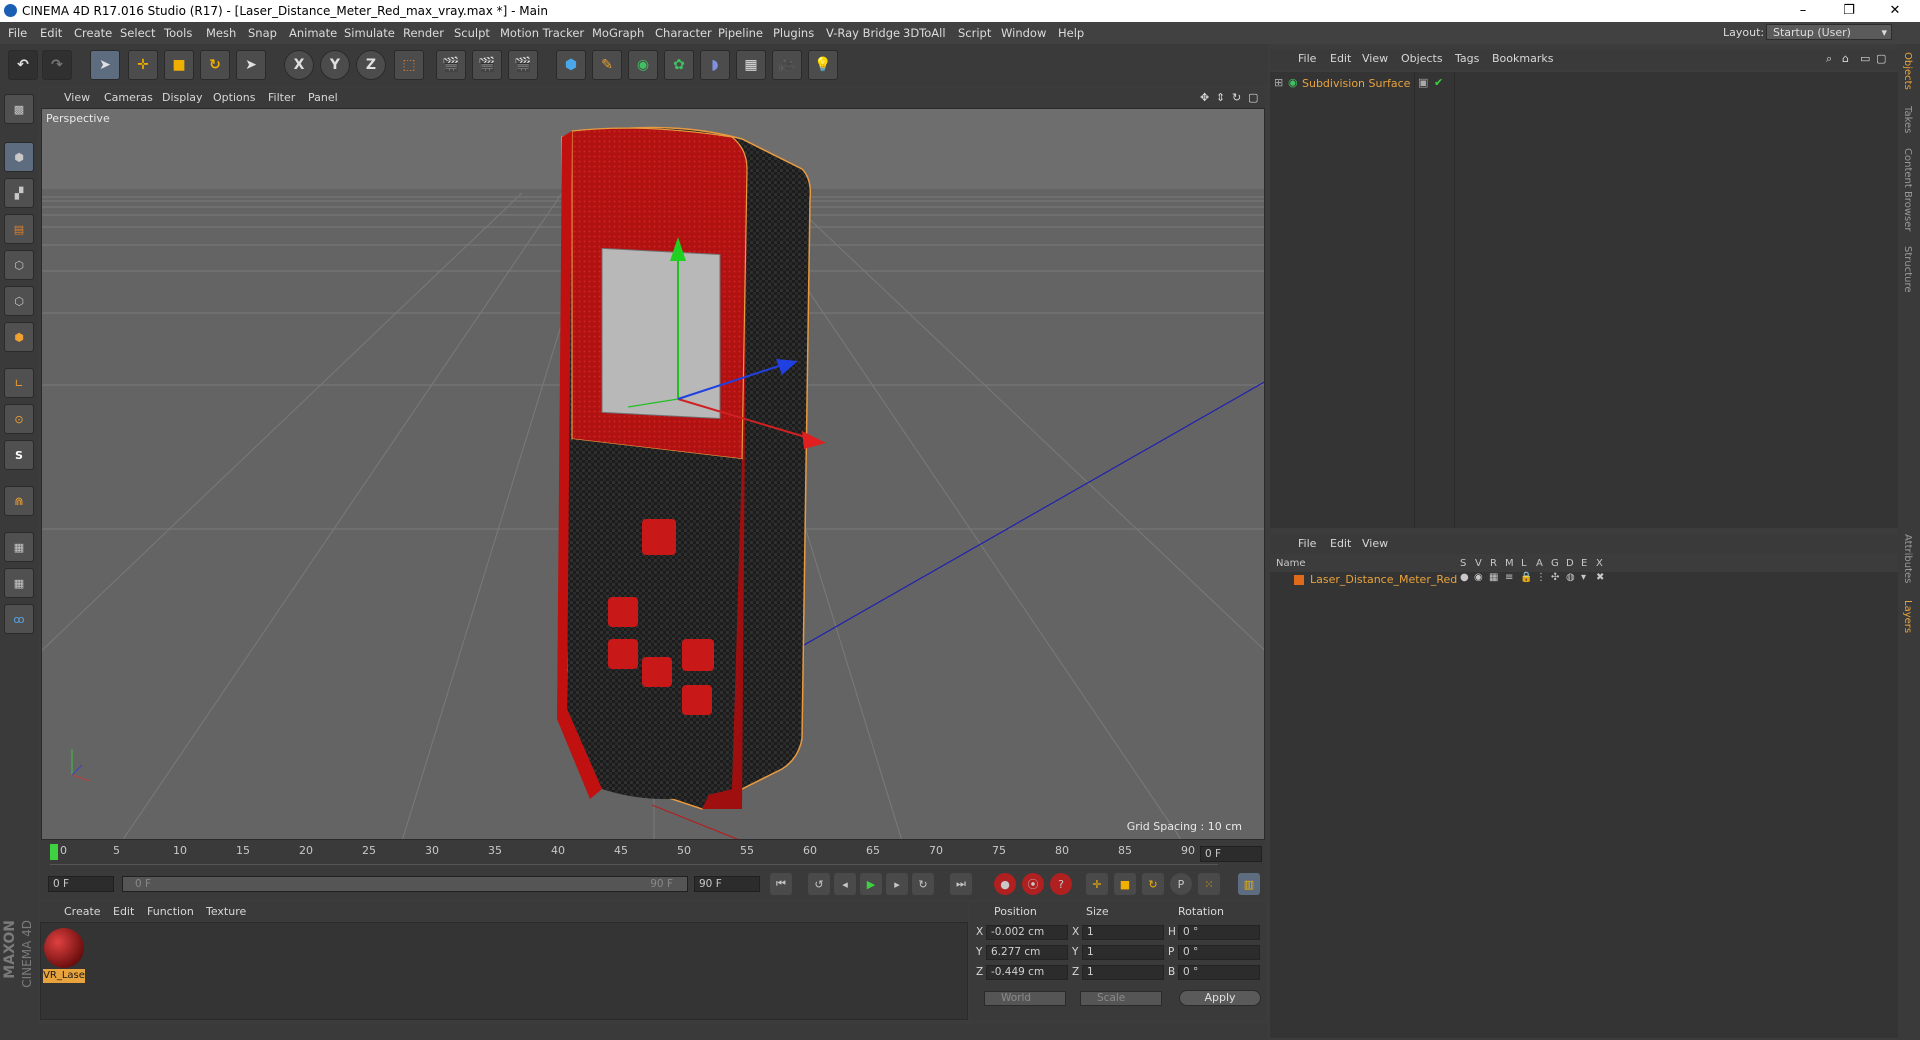 This screenshot has width=1920, height=1040. What do you see at coordinates (335, 65) in the screenshot?
I see `y-axis-lock-button: Y` at bounding box center [335, 65].